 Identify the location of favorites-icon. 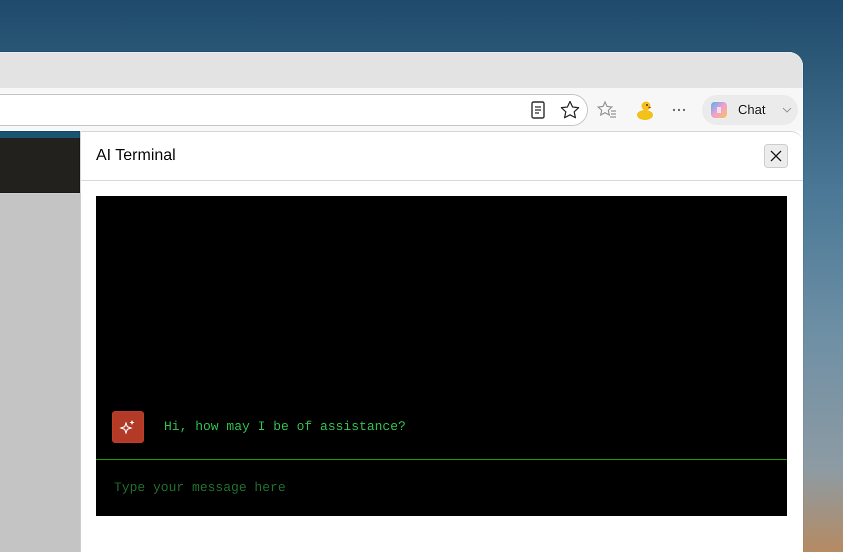
(607, 109).